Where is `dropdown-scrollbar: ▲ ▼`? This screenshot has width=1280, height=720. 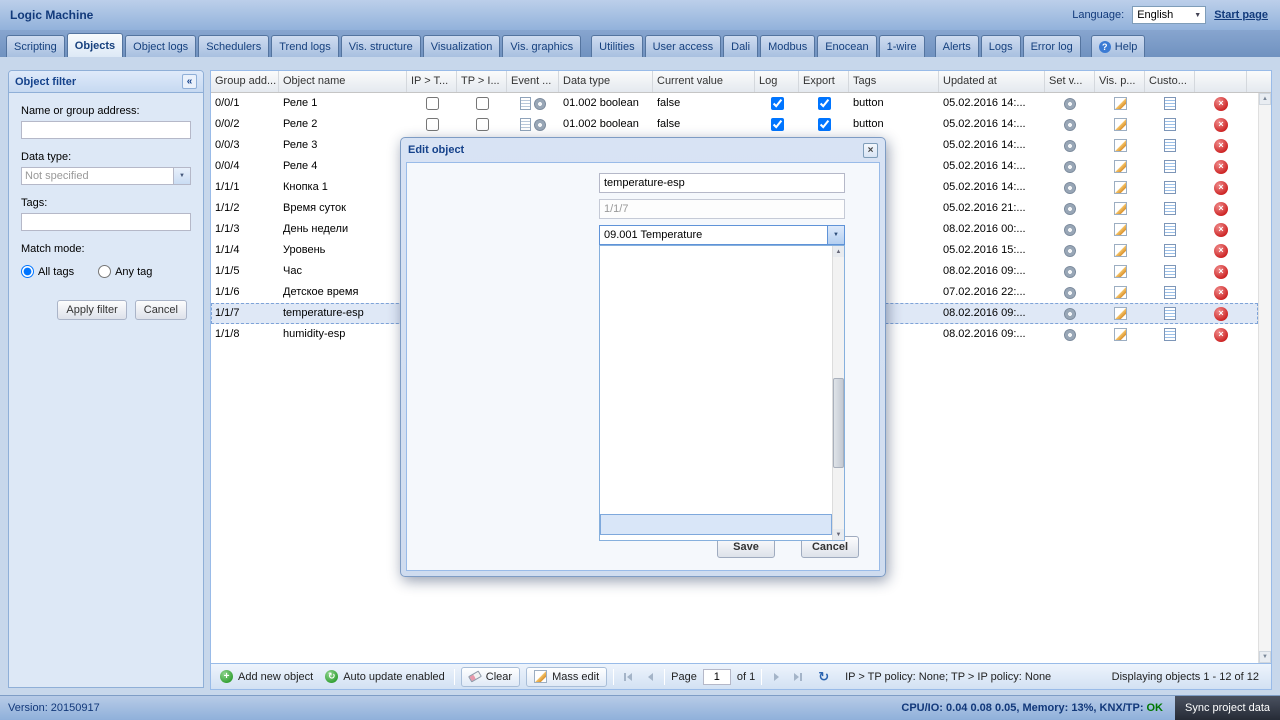 dropdown-scrollbar: ▲ ▼ is located at coordinates (838, 393).